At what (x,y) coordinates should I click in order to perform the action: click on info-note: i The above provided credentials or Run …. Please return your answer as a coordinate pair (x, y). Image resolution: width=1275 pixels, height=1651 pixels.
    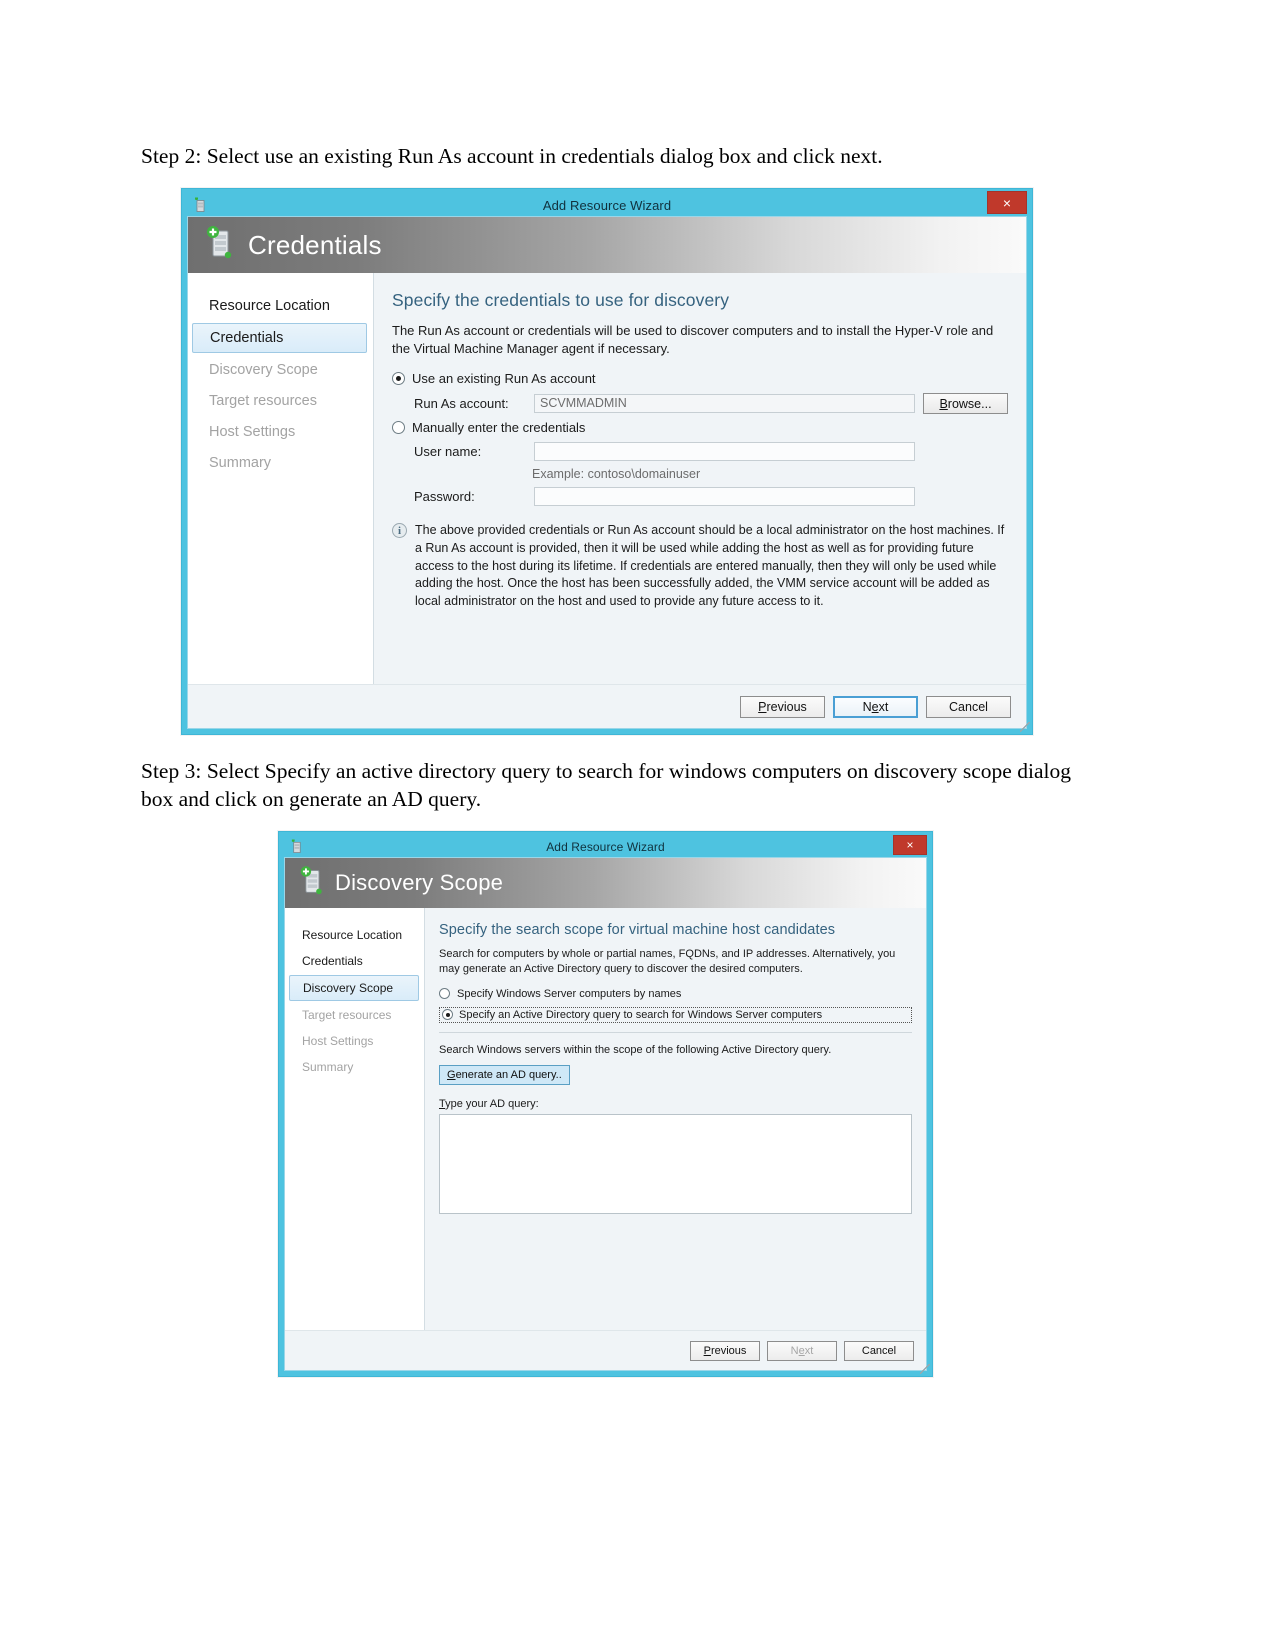
    Looking at the image, I should click on (700, 566).